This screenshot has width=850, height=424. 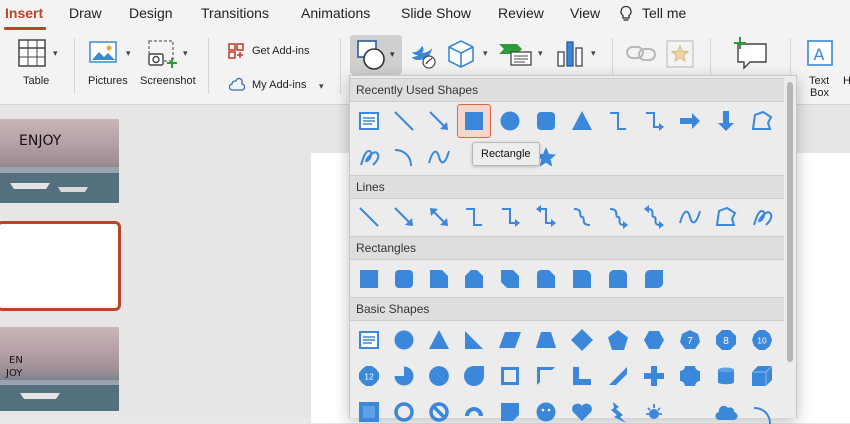 I want to click on my-addins-chevron-down-icon: ▾, so click(x=321, y=86).